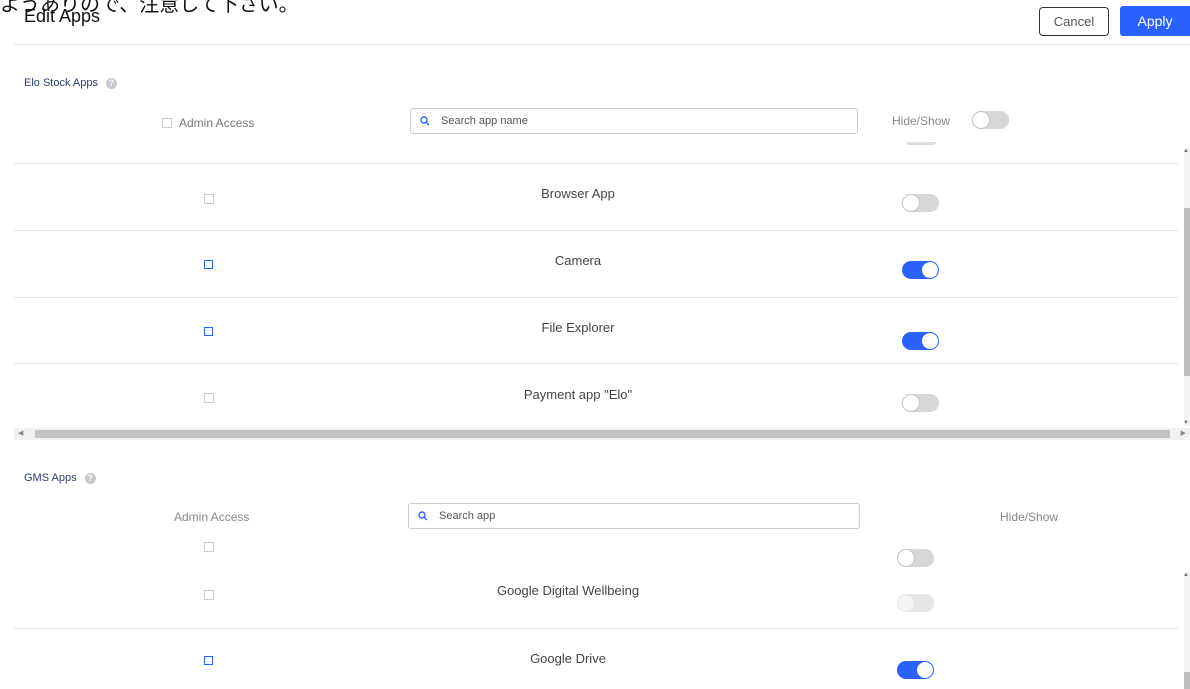 Image resolution: width=1190 pixels, height=689 pixels. I want to click on page-title: Edit Apps, so click(62, 16).